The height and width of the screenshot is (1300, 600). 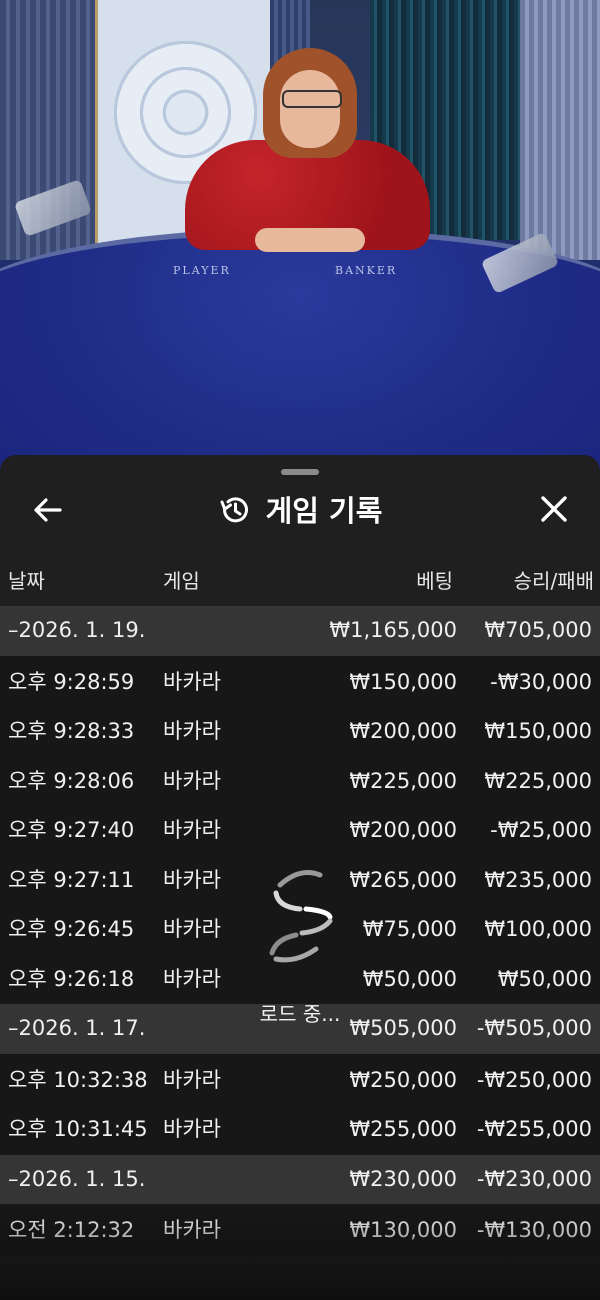 What do you see at coordinates (534, 1178) in the screenshot?
I see `group-total-result: -₩230,000` at bounding box center [534, 1178].